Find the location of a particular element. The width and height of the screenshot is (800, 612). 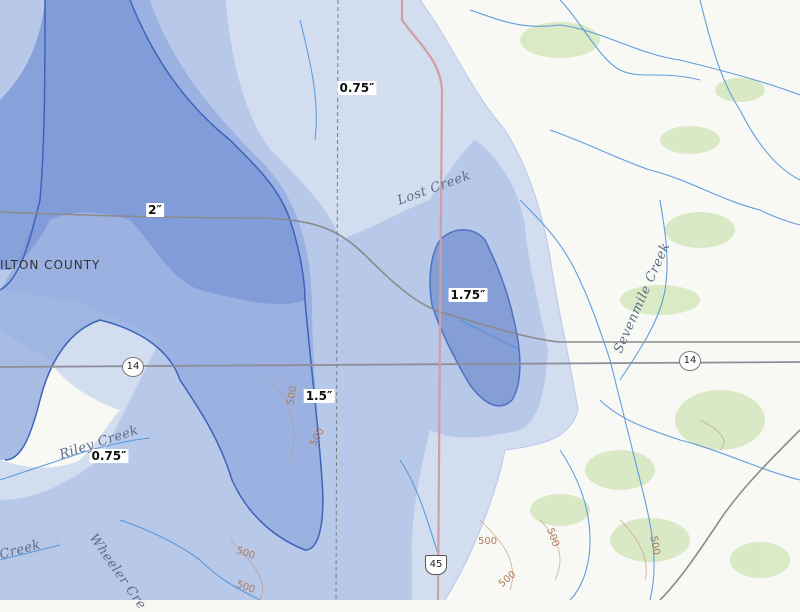

elevation-label: 500 is located at coordinates (488, 541).